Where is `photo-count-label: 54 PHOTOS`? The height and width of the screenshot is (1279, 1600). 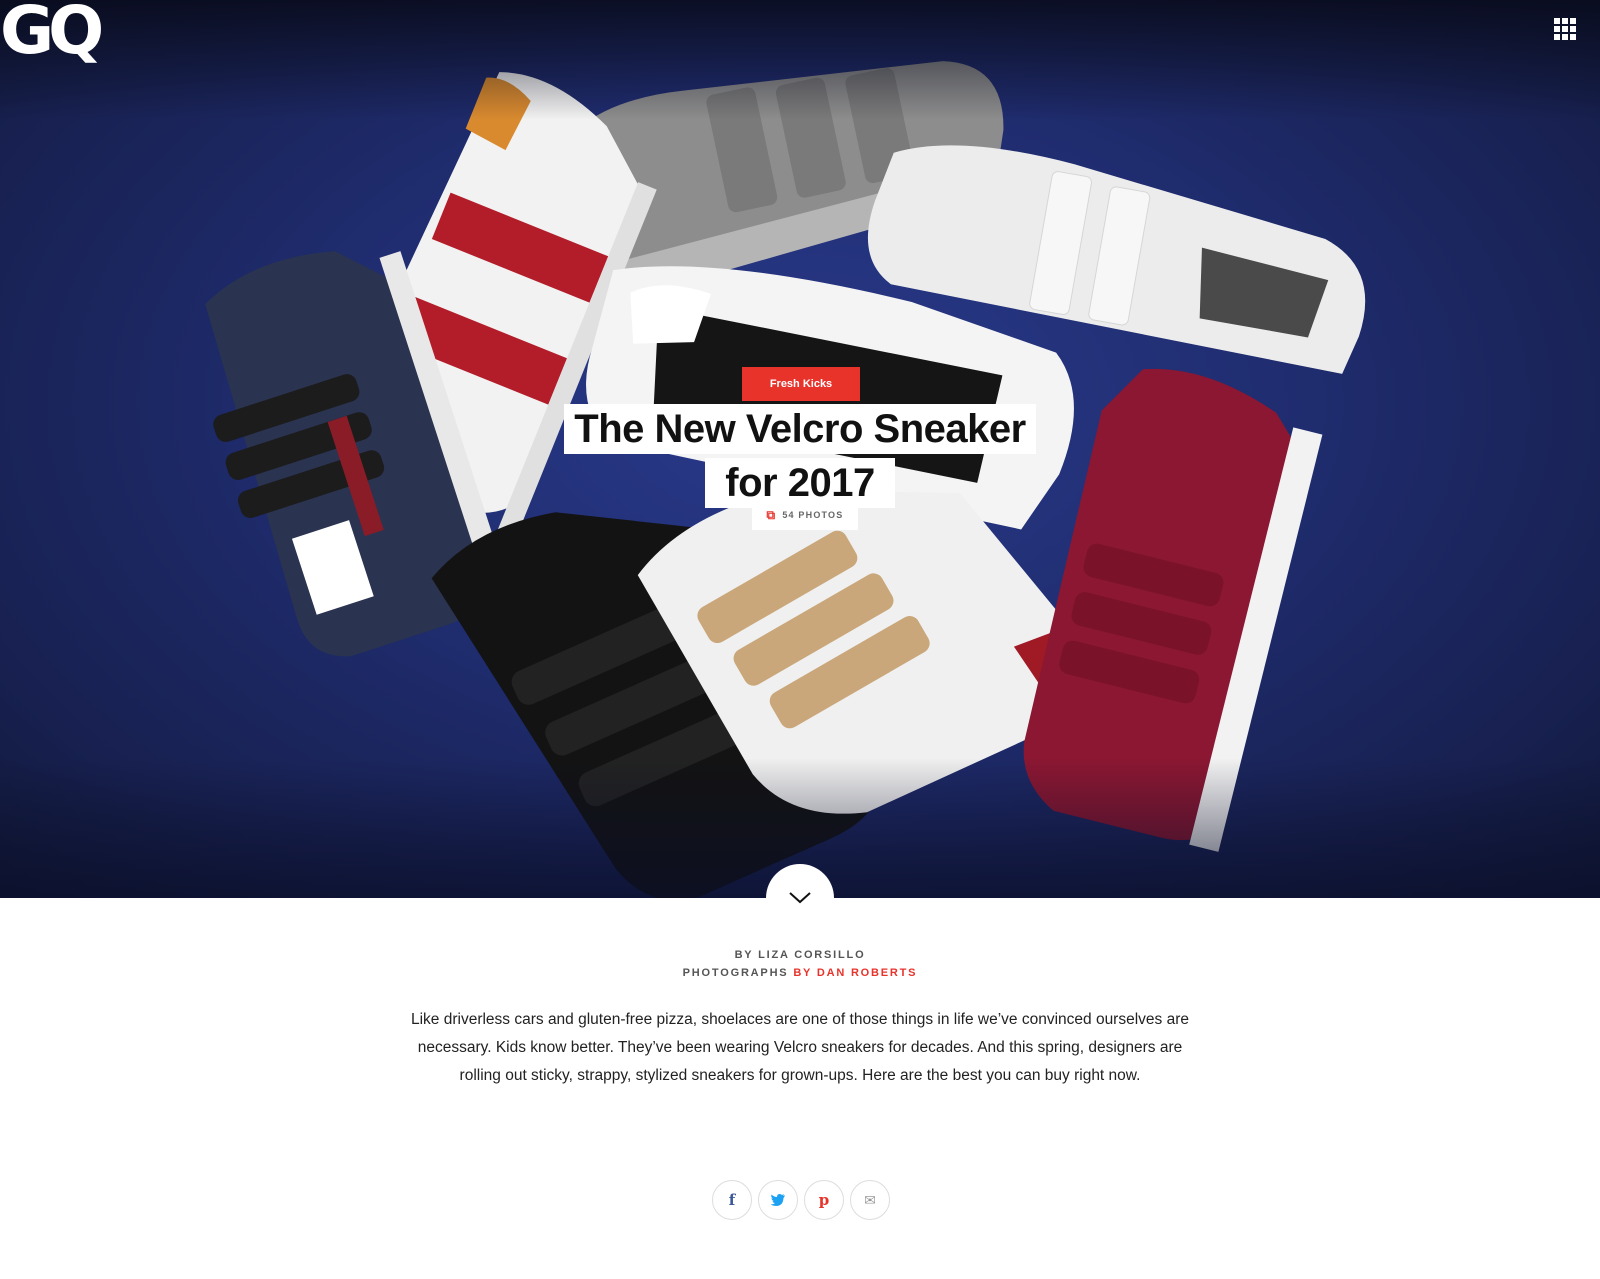 photo-count-label: 54 PHOTOS is located at coordinates (813, 515).